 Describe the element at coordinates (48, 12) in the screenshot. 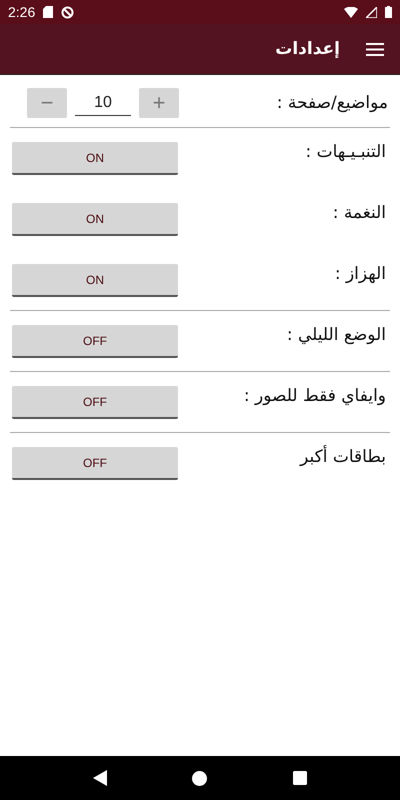

I see `sd-card-icon` at that location.